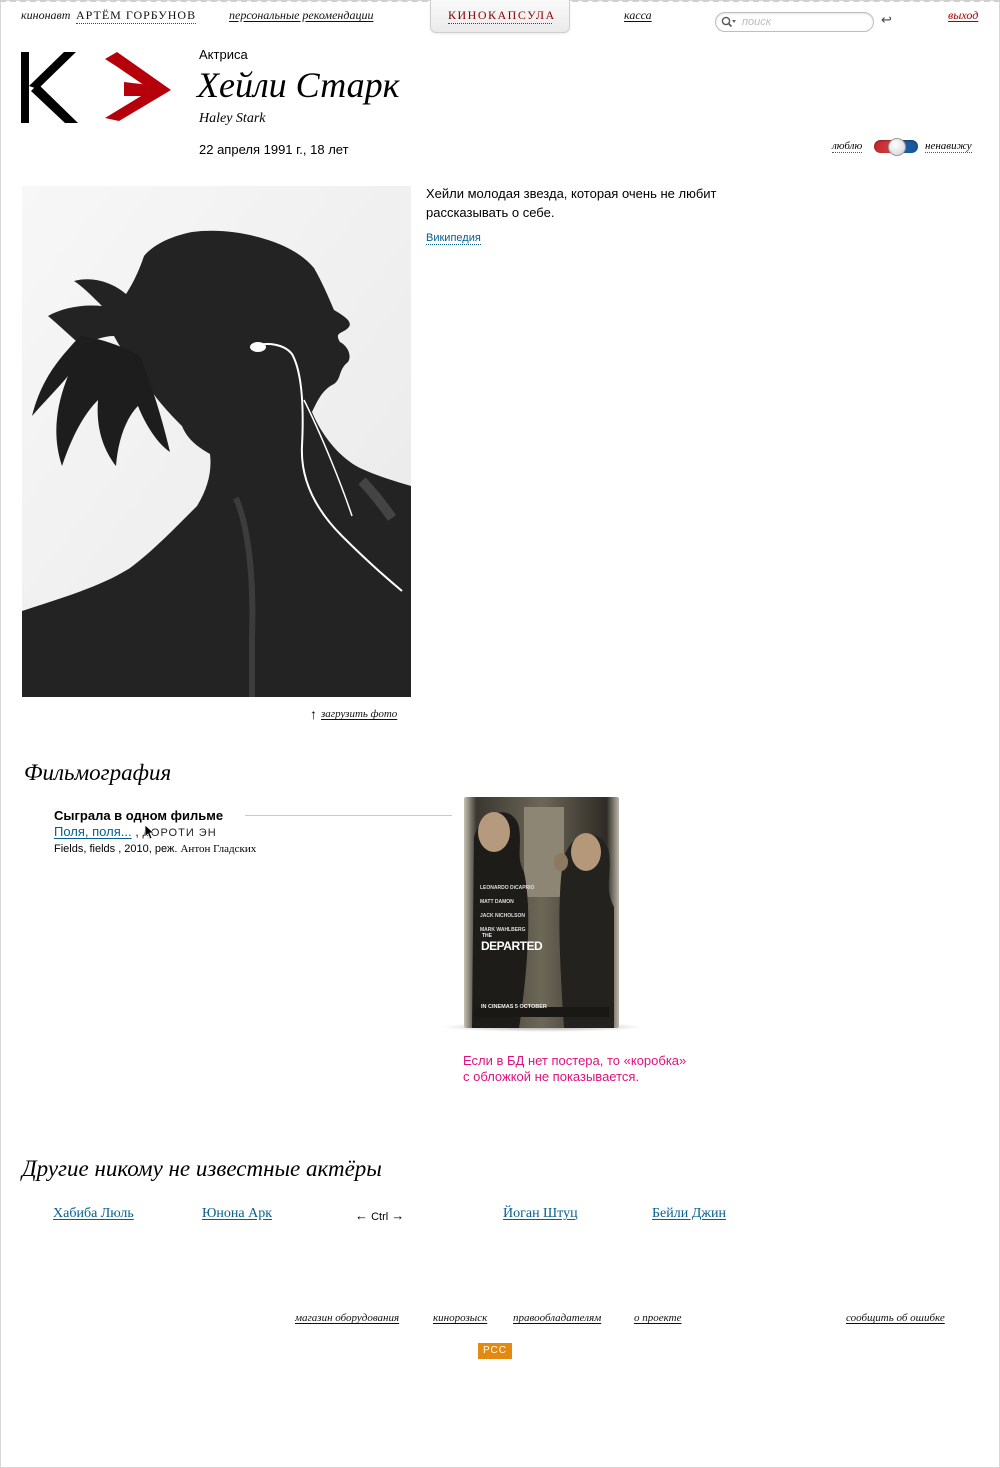 Image resolution: width=1000 pixels, height=1468 pixels. What do you see at coordinates (397, 1215) in the screenshot?
I see `next-arrow-icon: →` at bounding box center [397, 1215].